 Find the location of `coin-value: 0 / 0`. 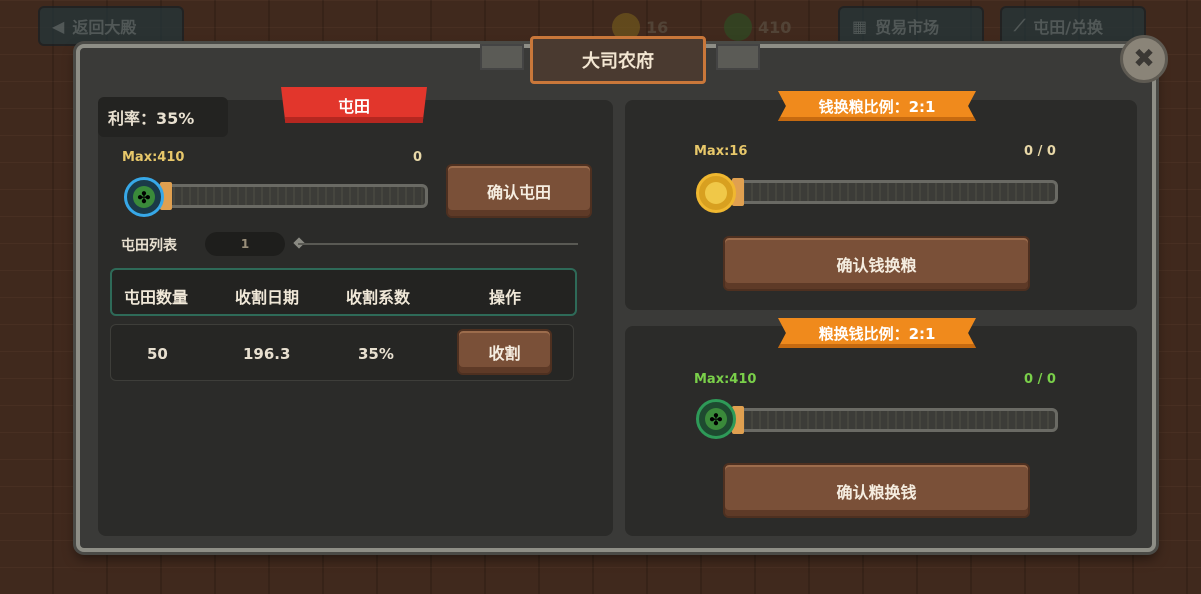

coin-value: 0 / 0 is located at coordinates (1040, 151).